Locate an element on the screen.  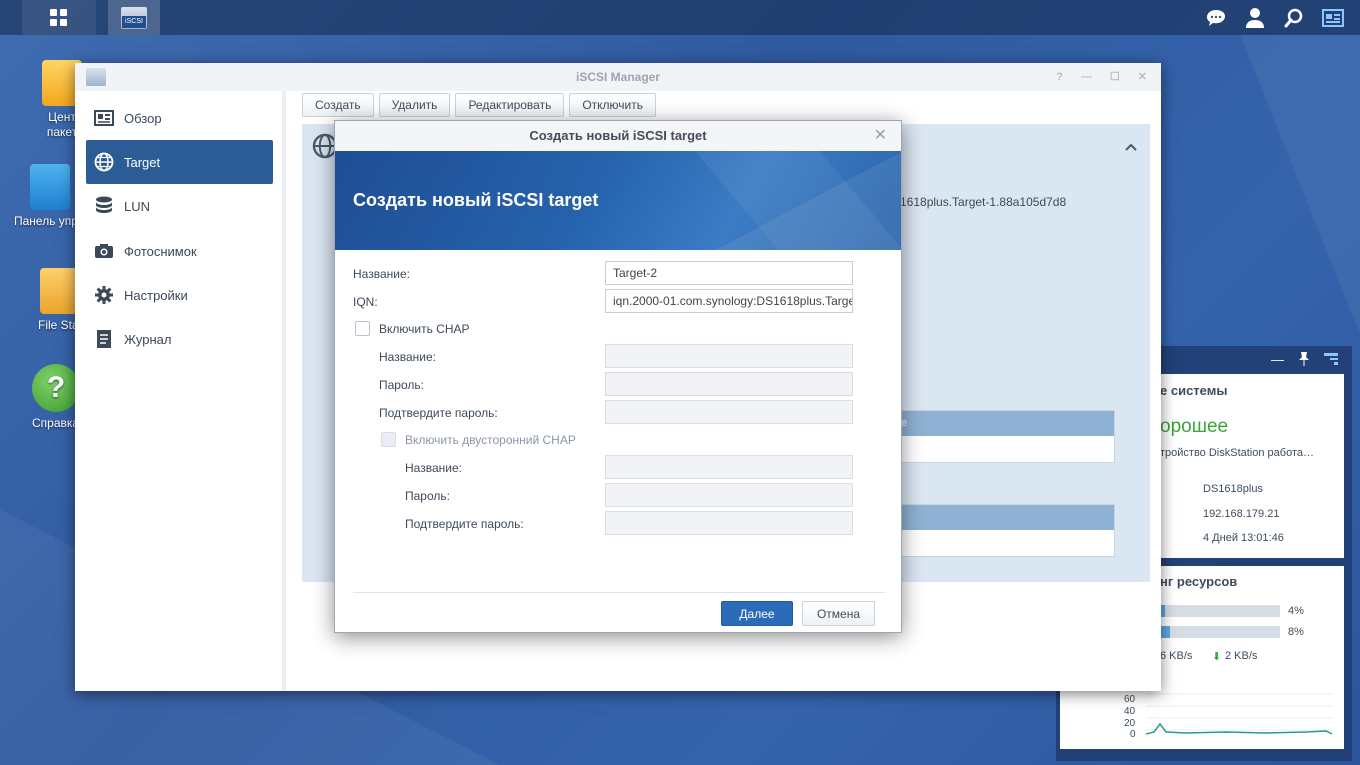
sidebar-item-lun: LUN is located at coordinates (179, 206).